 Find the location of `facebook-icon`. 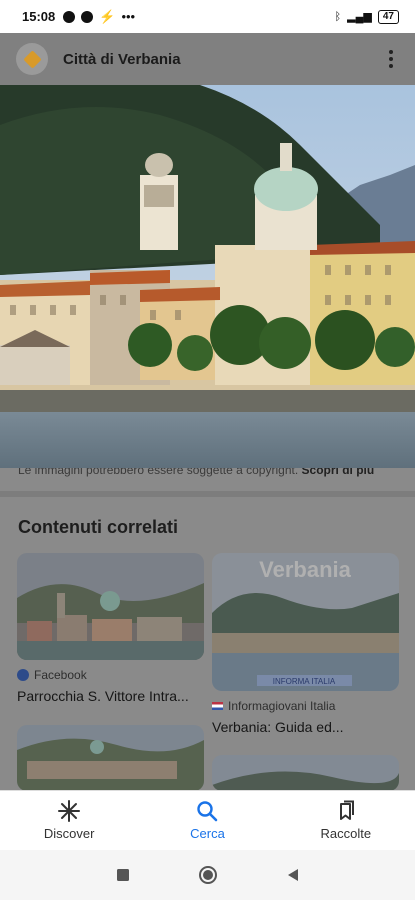

facebook-icon is located at coordinates (23, 675).